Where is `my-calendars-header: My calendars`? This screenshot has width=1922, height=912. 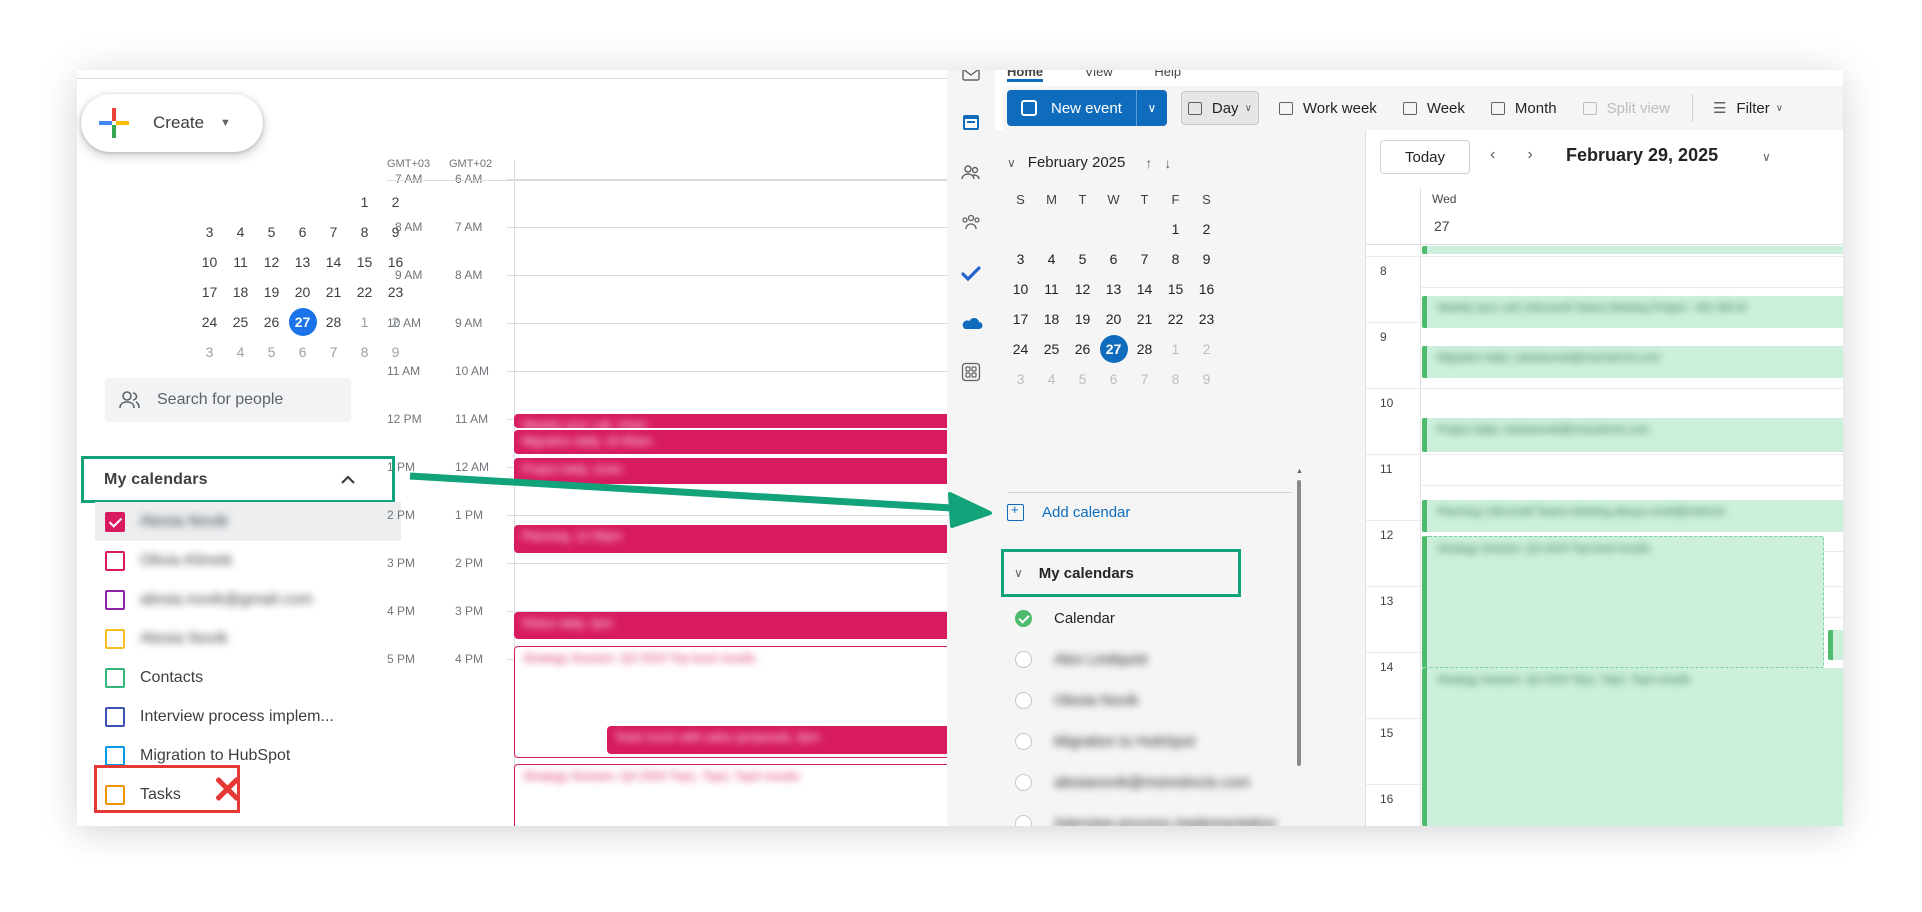
my-calendars-header: My calendars is located at coordinates (238, 479).